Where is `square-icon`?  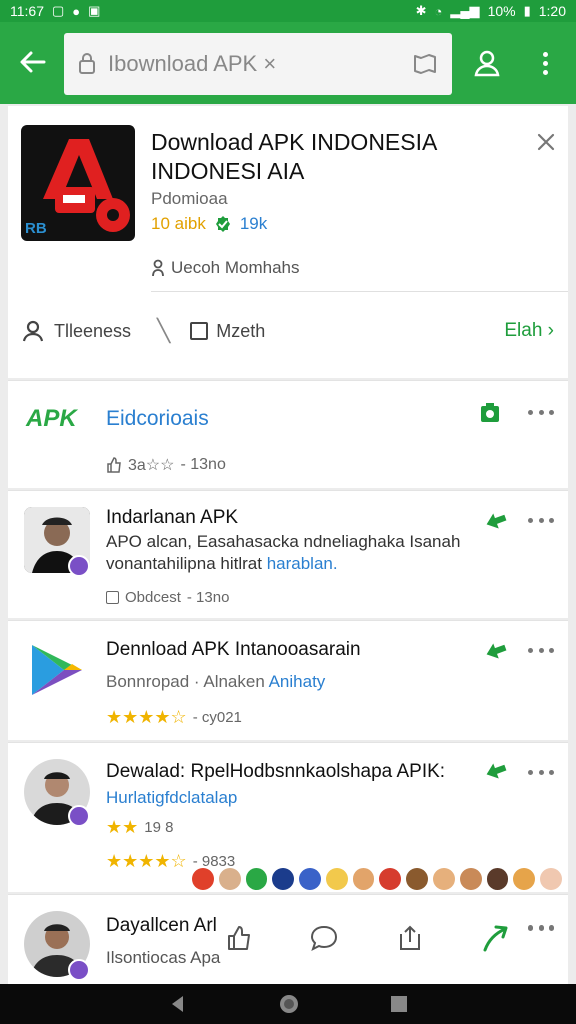
square-icon is located at coordinates (112, 597).